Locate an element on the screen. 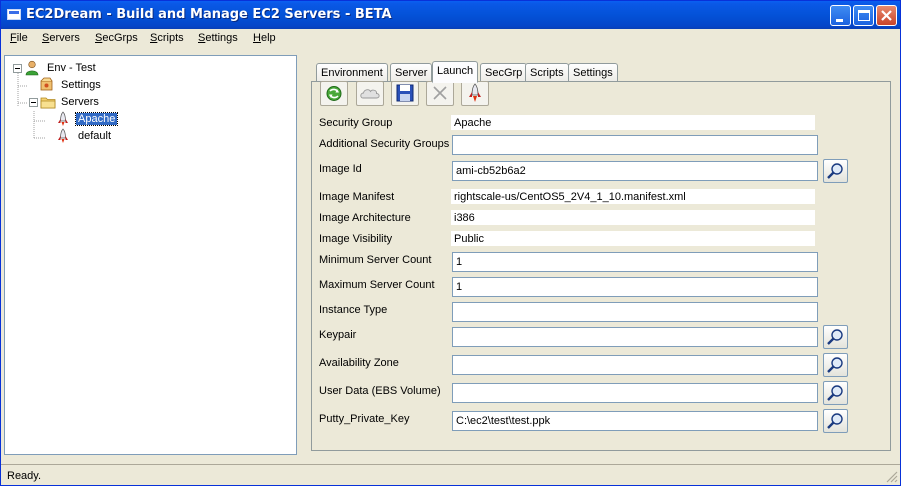 This screenshot has height=486, width=901. refresh-icon is located at coordinates (334, 93).